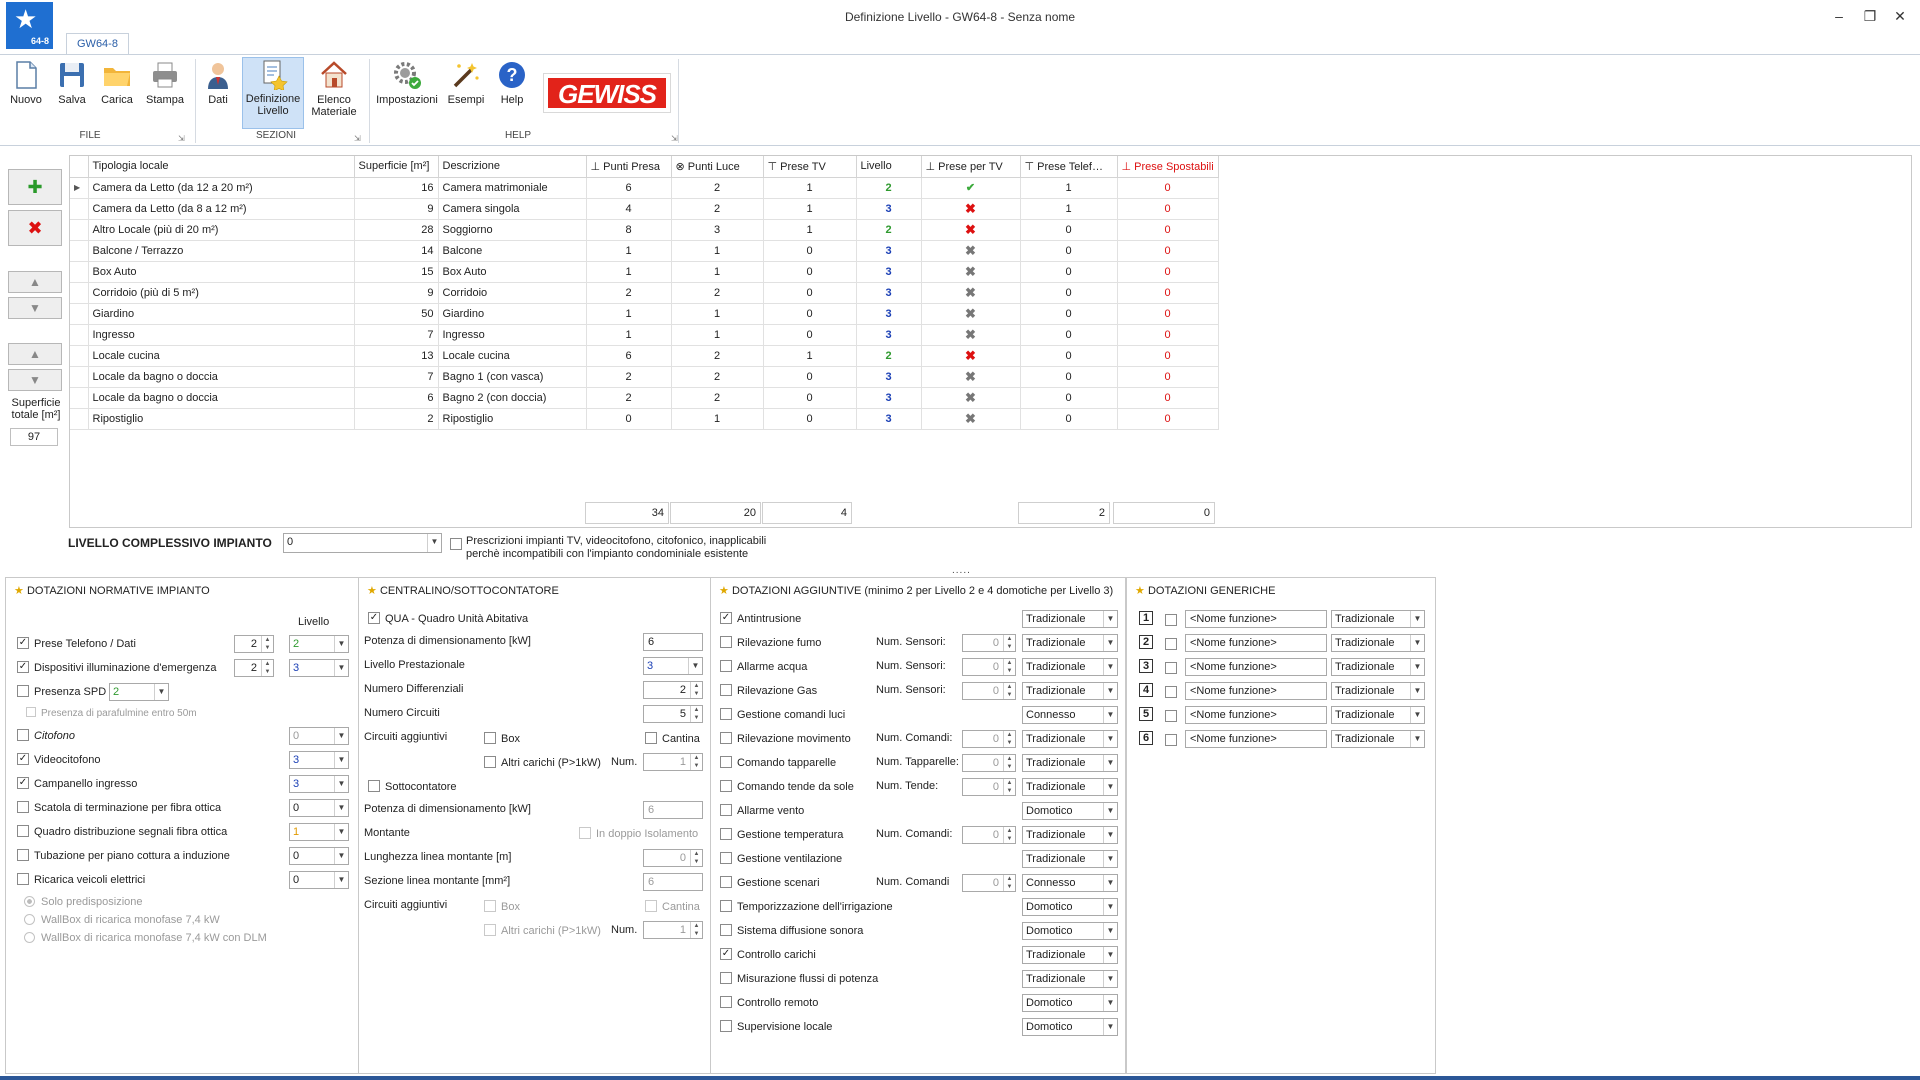 Image resolution: width=1920 pixels, height=1080 pixels. What do you see at coordinates (23, 783) in the screenshot?
I see `campanello-checkbox: ✓` at bounding box center [23, 783].